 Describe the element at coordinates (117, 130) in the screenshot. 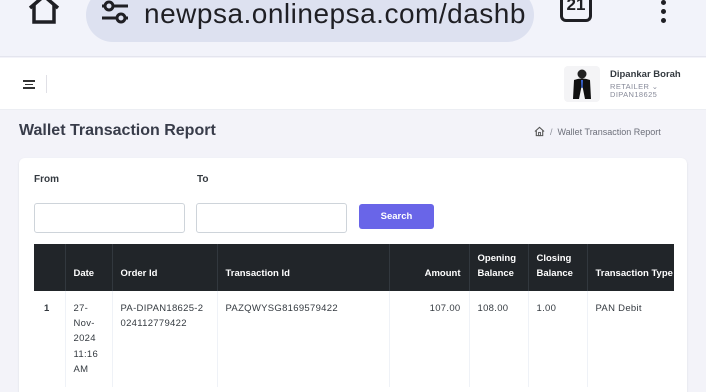

I see `page-title: Wallet Transaction Report` at that location.